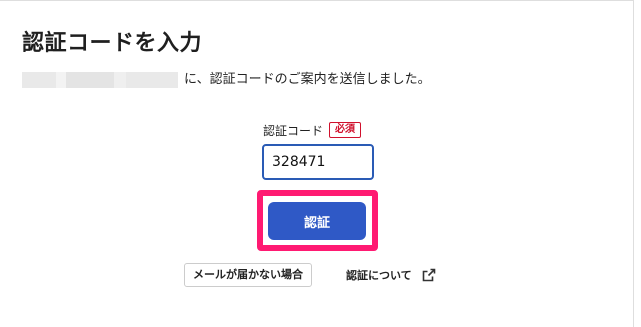  Describe the element at coordinates (112, 43) in the screenshot. I see `page-title: 認証コードを入力` at that location.